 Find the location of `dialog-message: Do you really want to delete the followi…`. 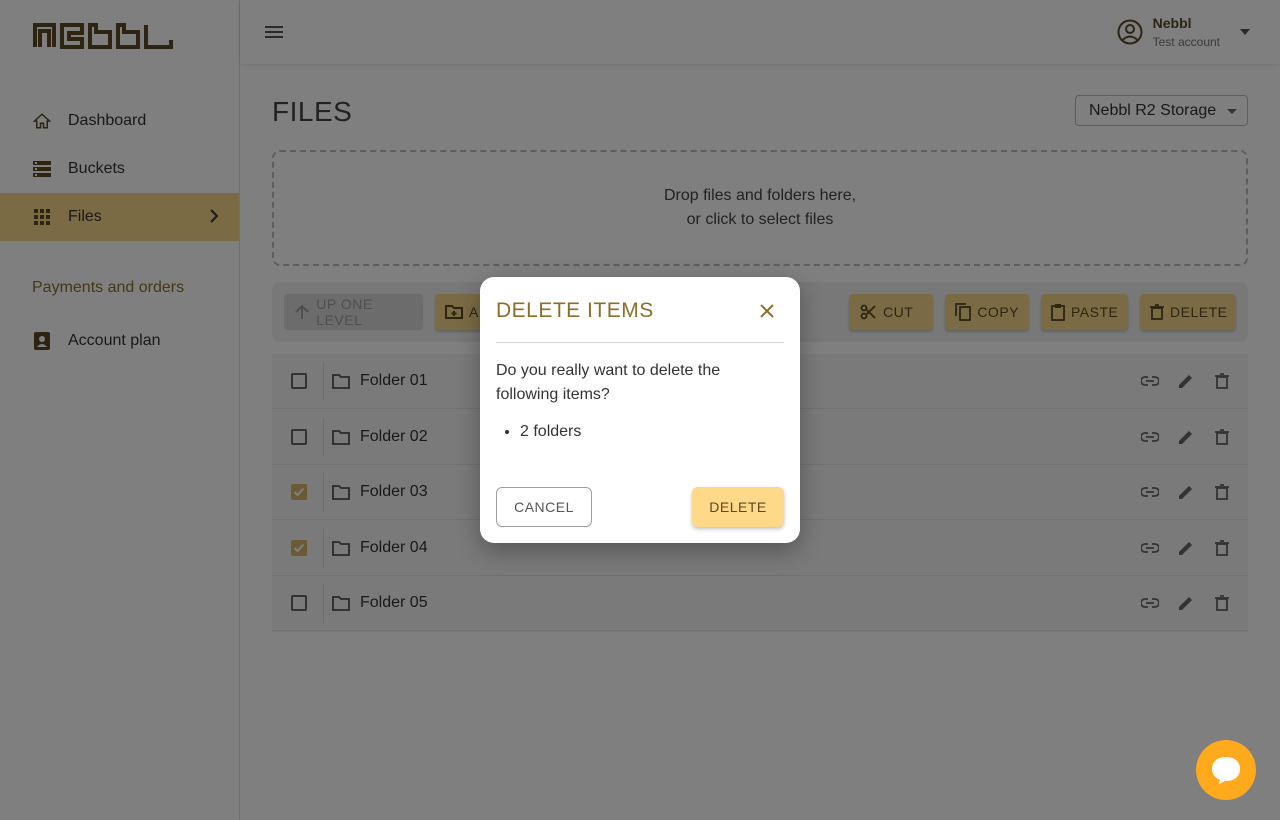

dialog-message: Do you really want to delete the followi… is located at coordinates (608, 382).